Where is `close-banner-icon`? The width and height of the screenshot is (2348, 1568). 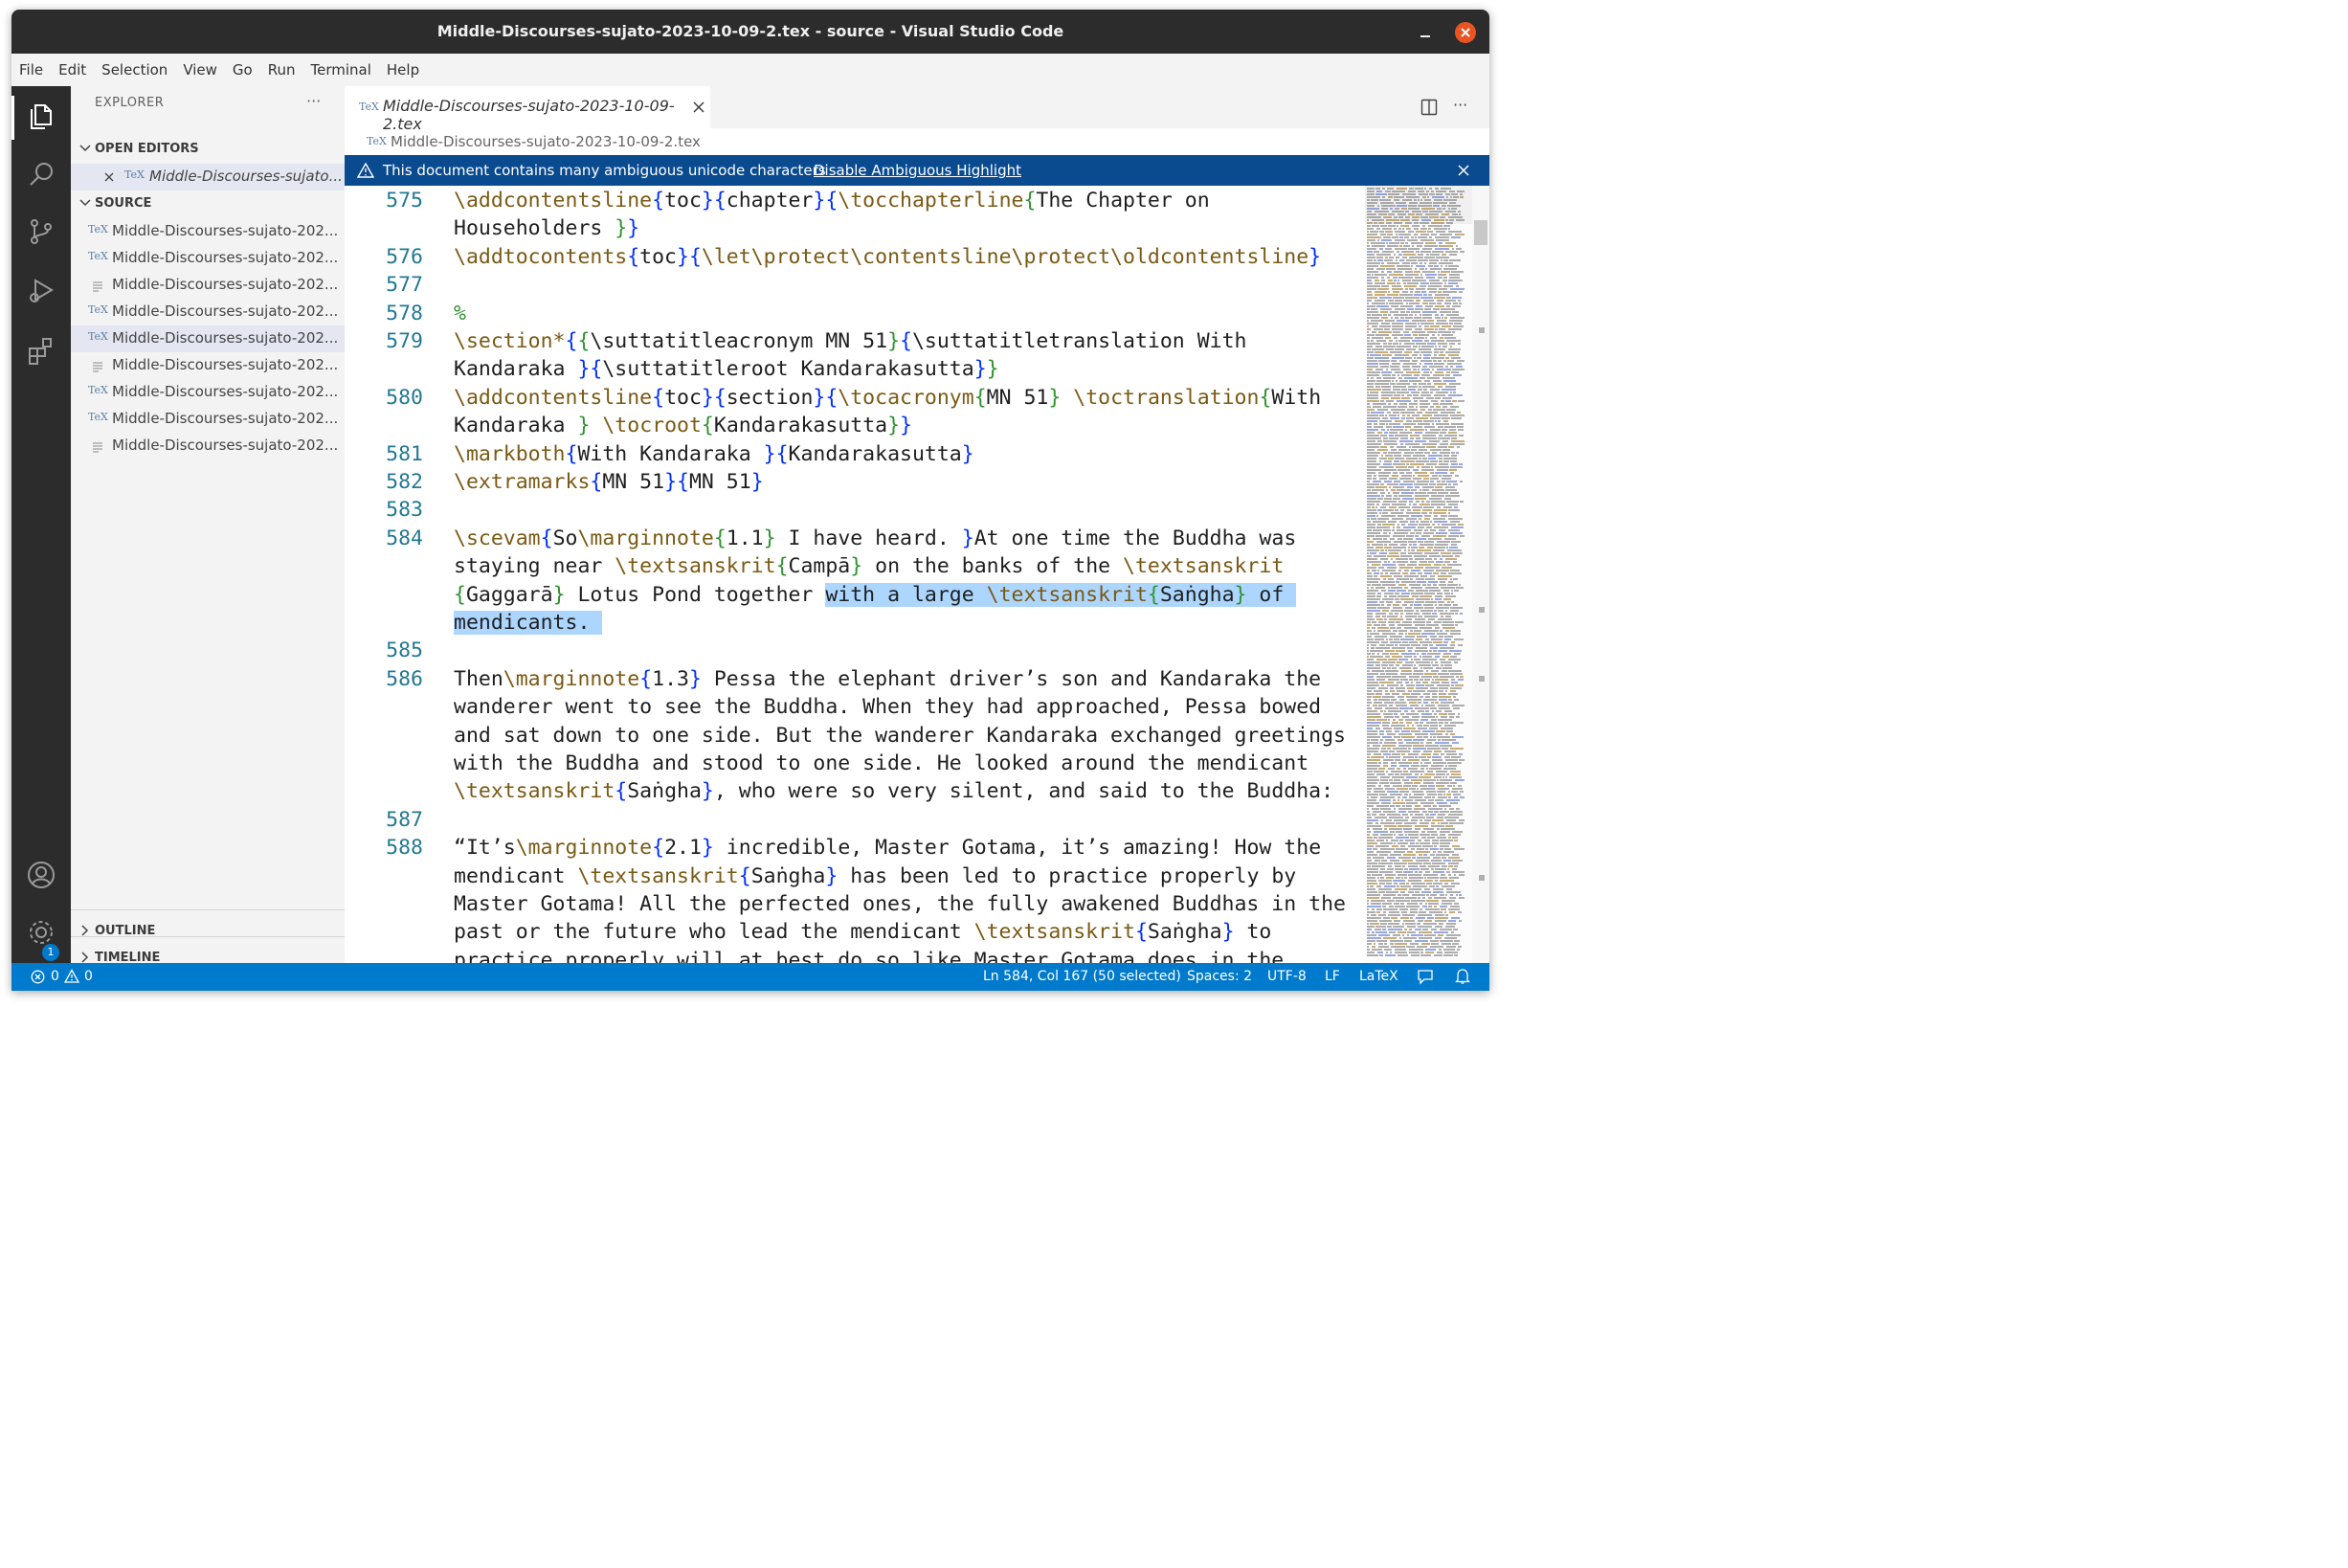
close-banner-icon is located at coordinates (1463, 171).